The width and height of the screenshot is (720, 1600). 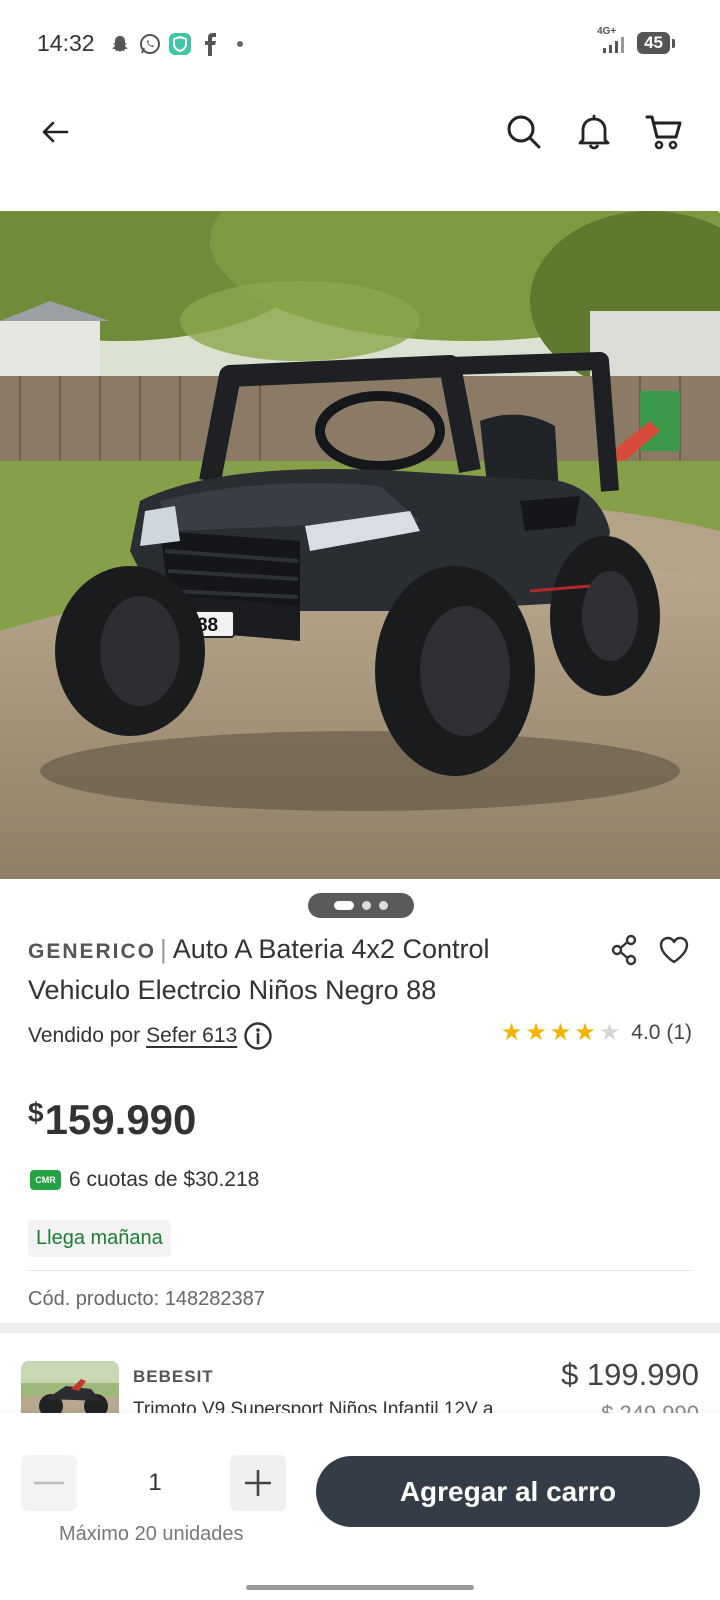 I want to click on facebook-icon, so click(x=210, y=44).